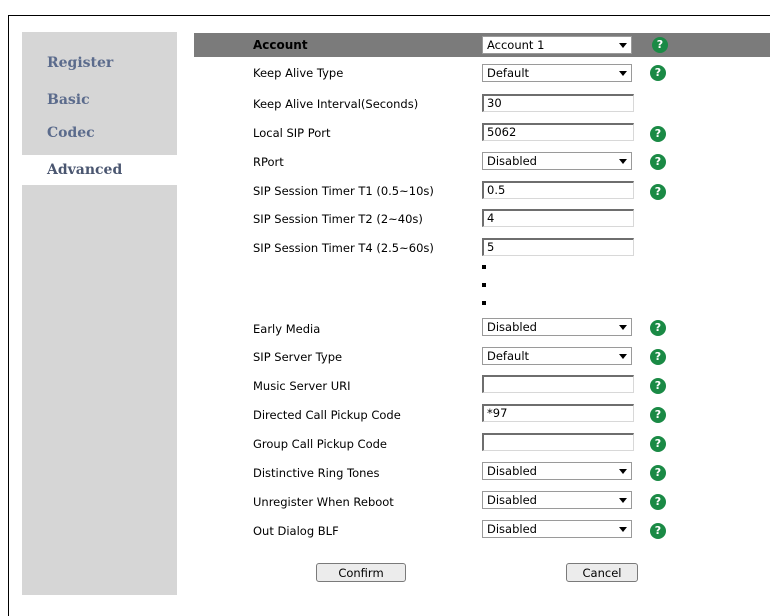 This screenshot has height=616, width=770. Describe the element at coordinates (557, 73) in the screenshot. I see `keep-alive-type-select: Default` at that location.